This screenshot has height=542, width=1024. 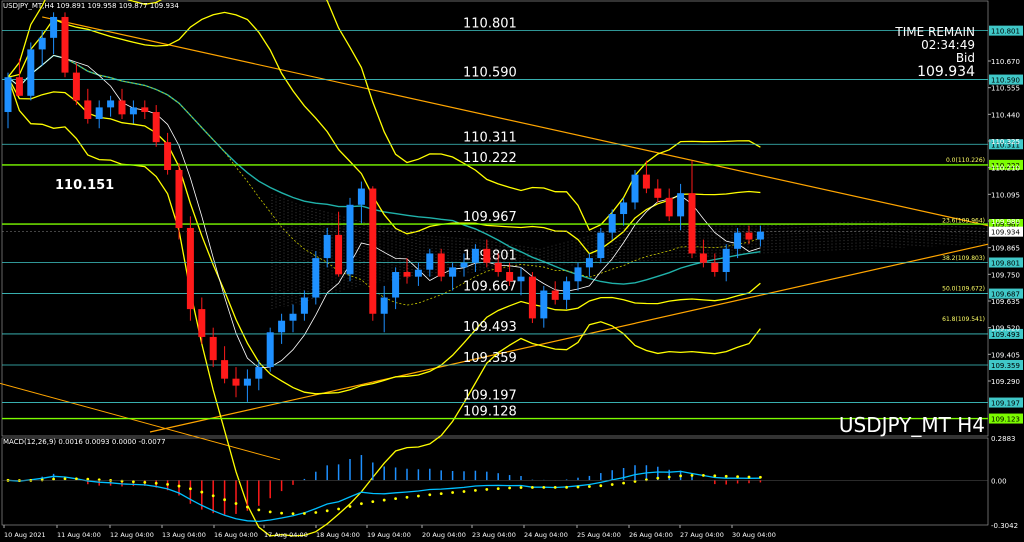 I want to click on y-tick-label: 109.750, so click(x=1005, y=275).